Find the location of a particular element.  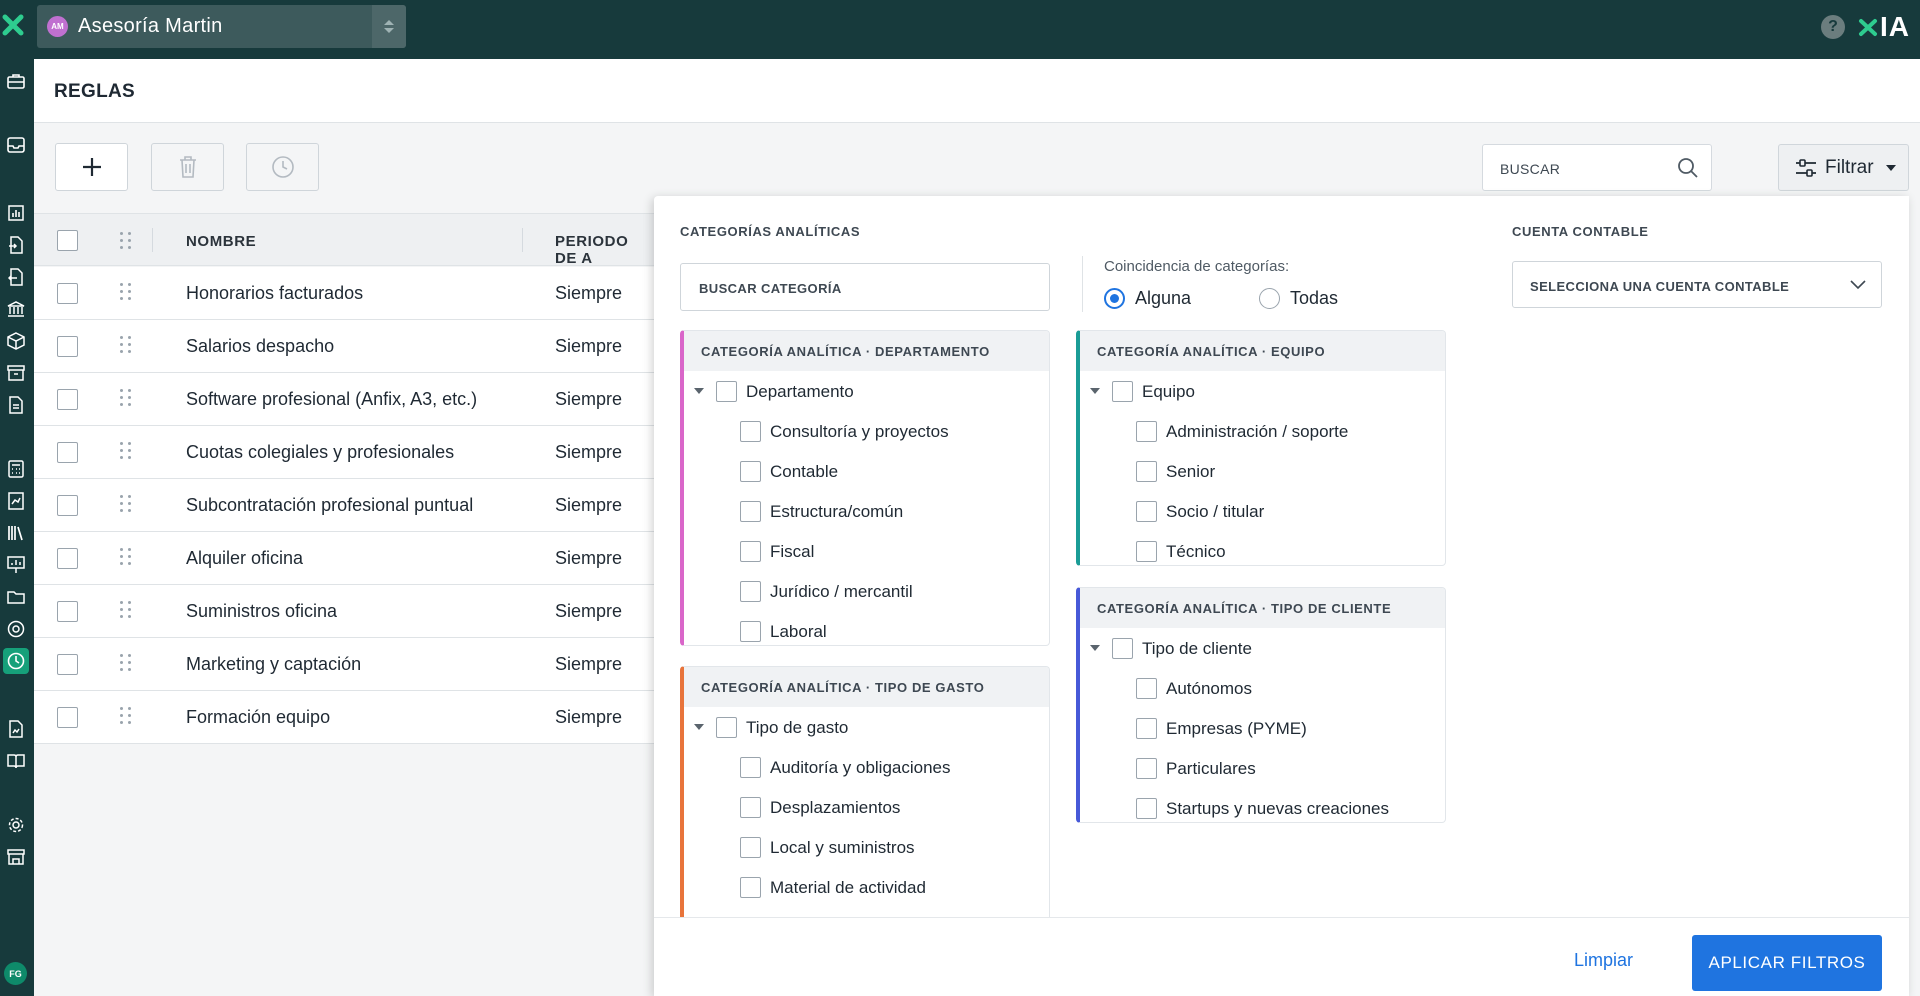

report-icon is located at coordinates (16, 501).